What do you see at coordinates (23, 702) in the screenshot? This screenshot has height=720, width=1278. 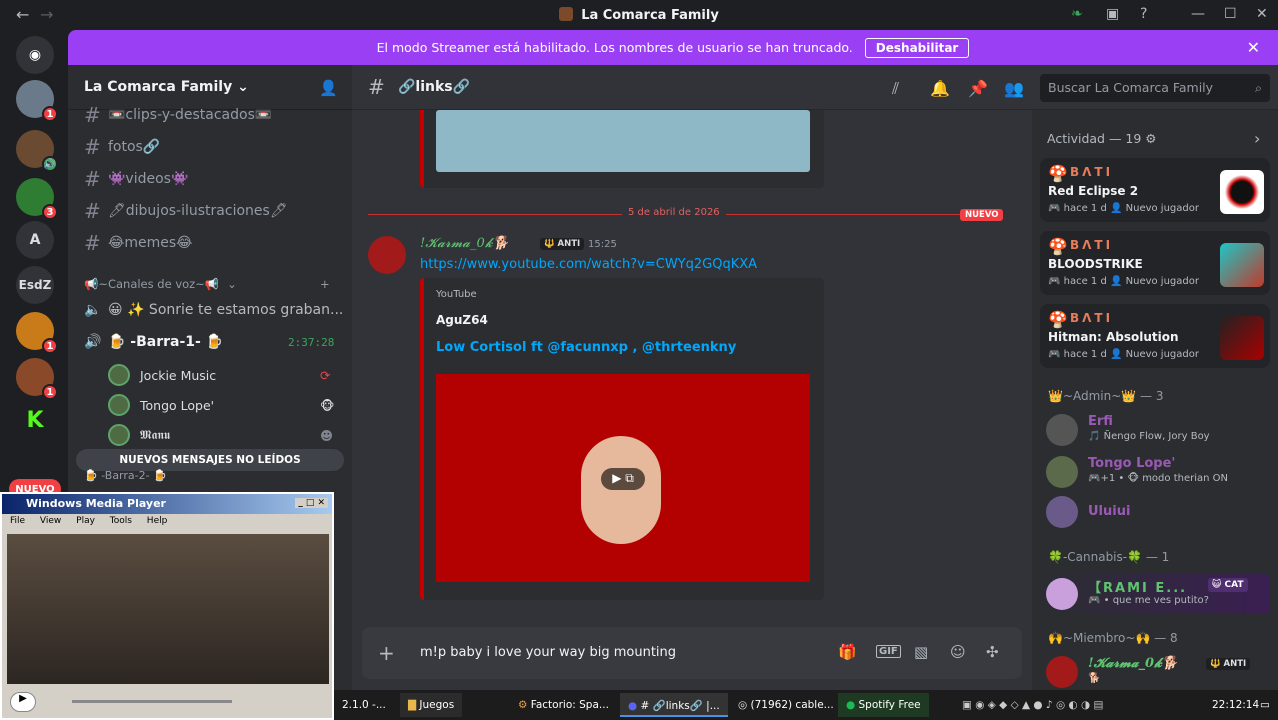 I see `play-icon: ▶` at bounding box center [23, 702].